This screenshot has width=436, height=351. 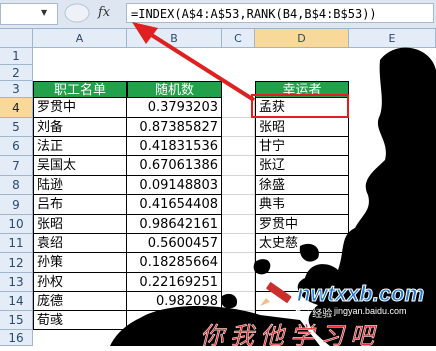 What do you see at coordinates (302, 146) in the screenshot?
I see `cell-lucky: 甘宁` at bounding box center [302, 146].